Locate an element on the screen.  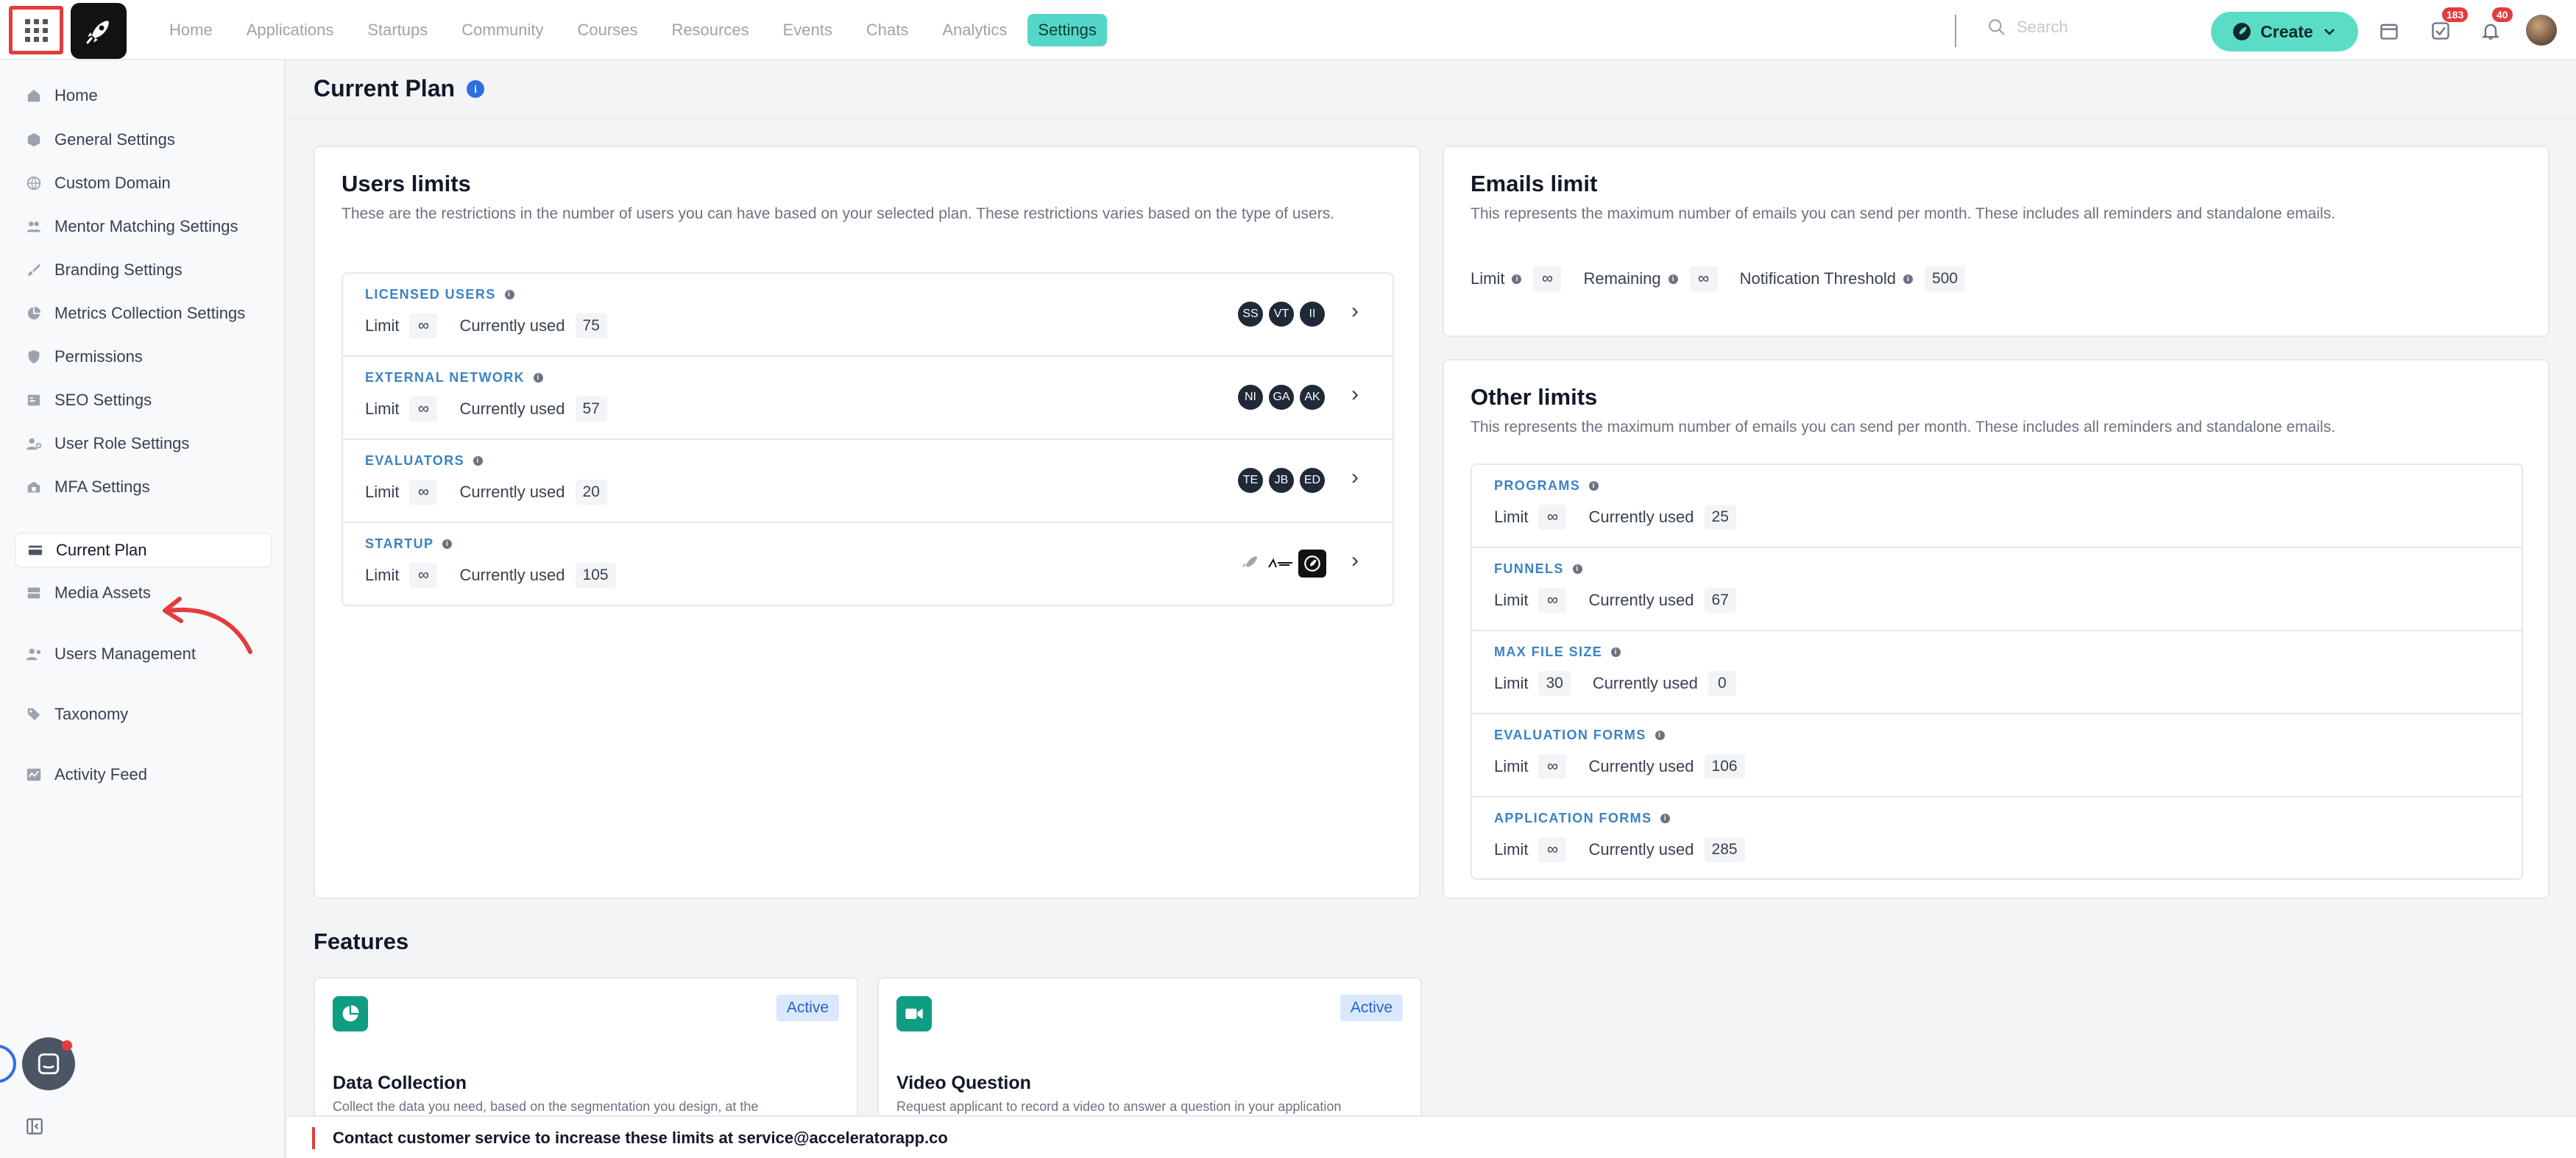
sidebar-item-user-role: User Role Settings is located at coordinates (143, 443).